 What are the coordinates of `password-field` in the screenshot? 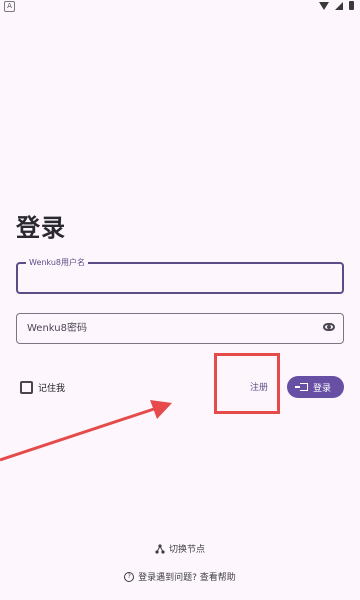 It's located at (180, 328).